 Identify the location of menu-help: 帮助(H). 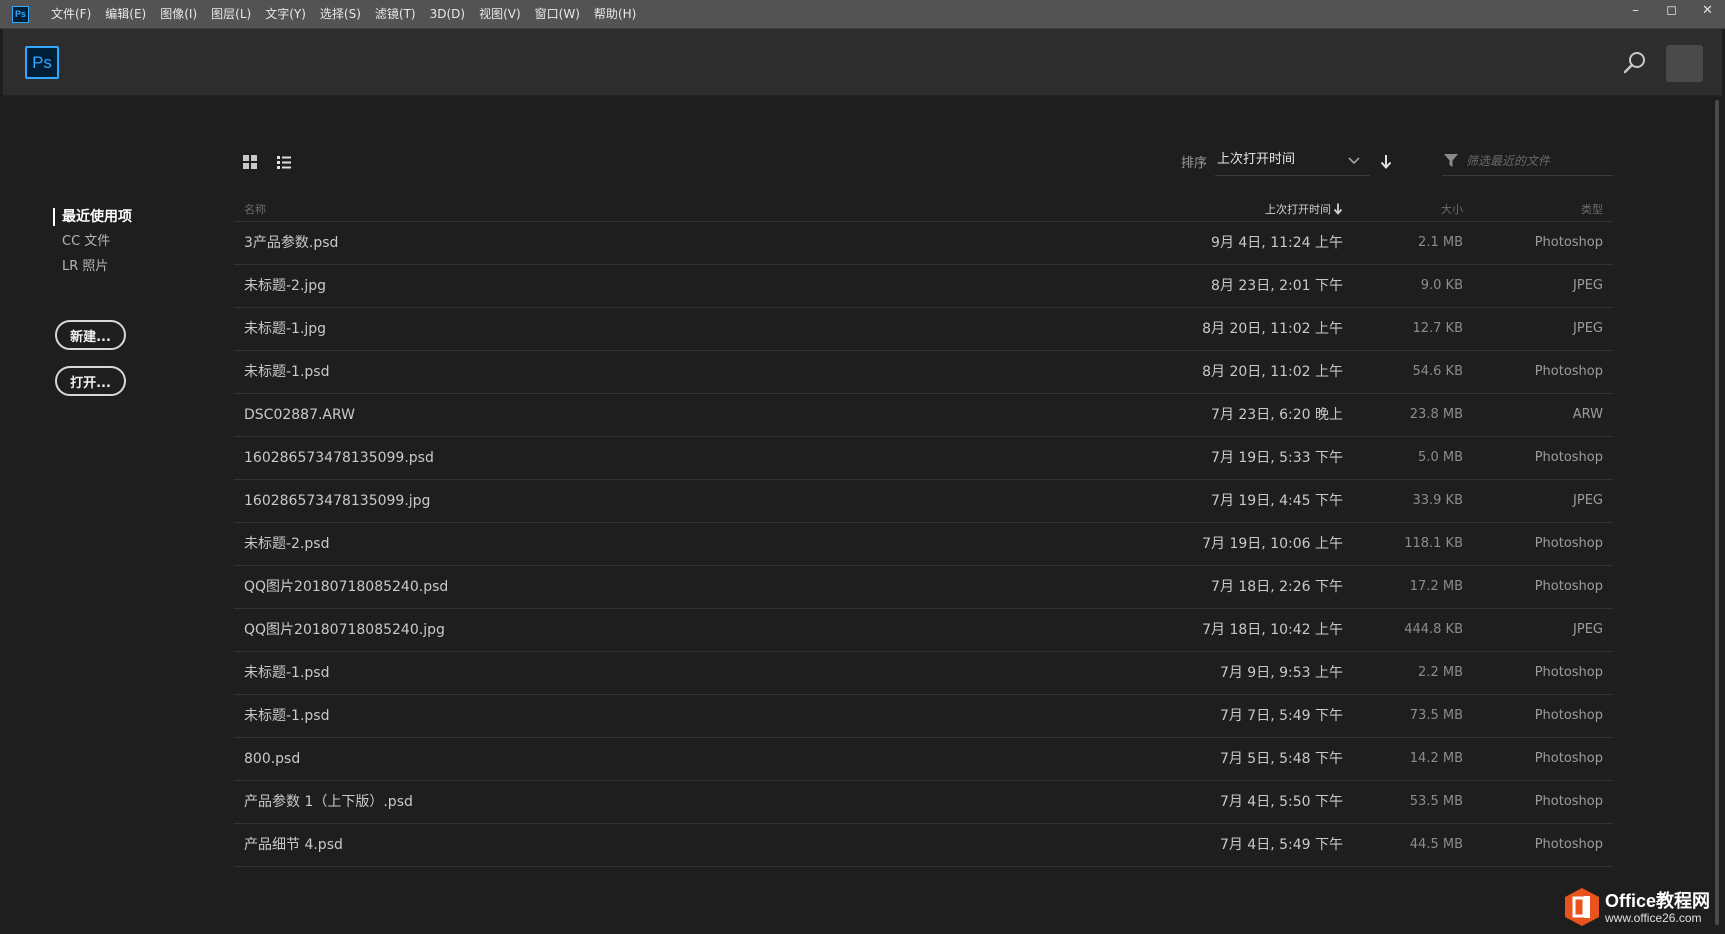
(615, 14).